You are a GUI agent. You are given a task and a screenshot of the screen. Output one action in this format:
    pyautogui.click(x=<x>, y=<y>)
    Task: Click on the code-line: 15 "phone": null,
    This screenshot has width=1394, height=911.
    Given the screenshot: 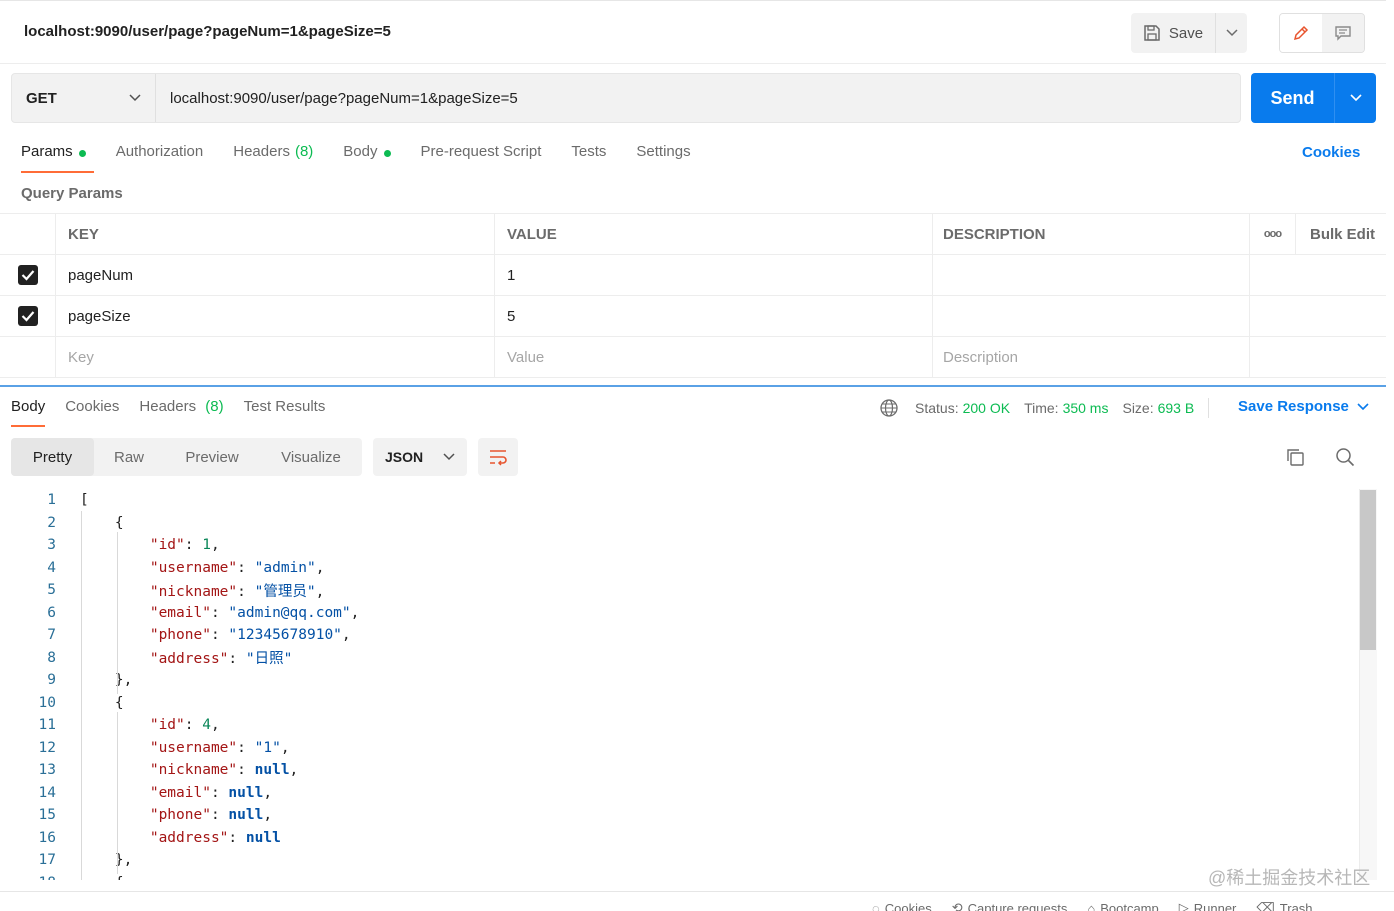 What is the action you would take?
    pyautogui.click(x=679, y=815)
    